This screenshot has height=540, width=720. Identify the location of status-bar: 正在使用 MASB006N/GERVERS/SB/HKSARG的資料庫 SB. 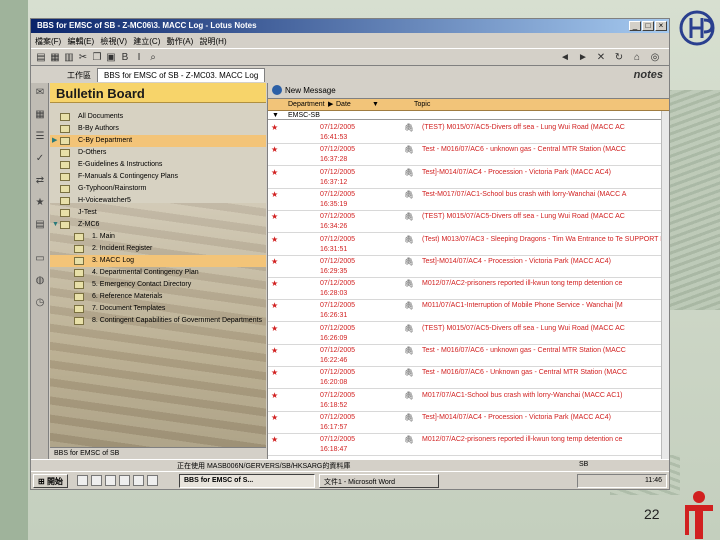
(350, 465).